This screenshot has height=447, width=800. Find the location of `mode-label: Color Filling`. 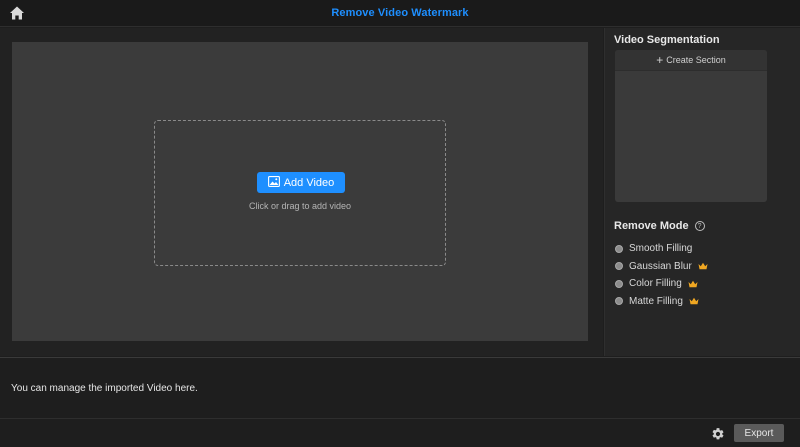

mode-label: Color Filling is located at coordinates (655, 284).